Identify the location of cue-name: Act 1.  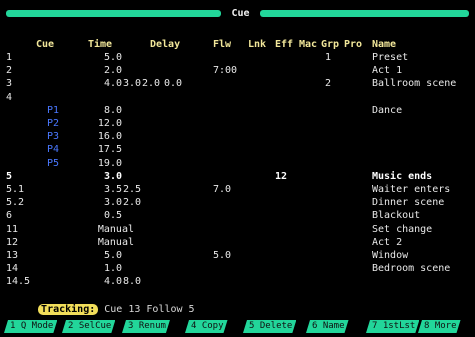
(387, 71).